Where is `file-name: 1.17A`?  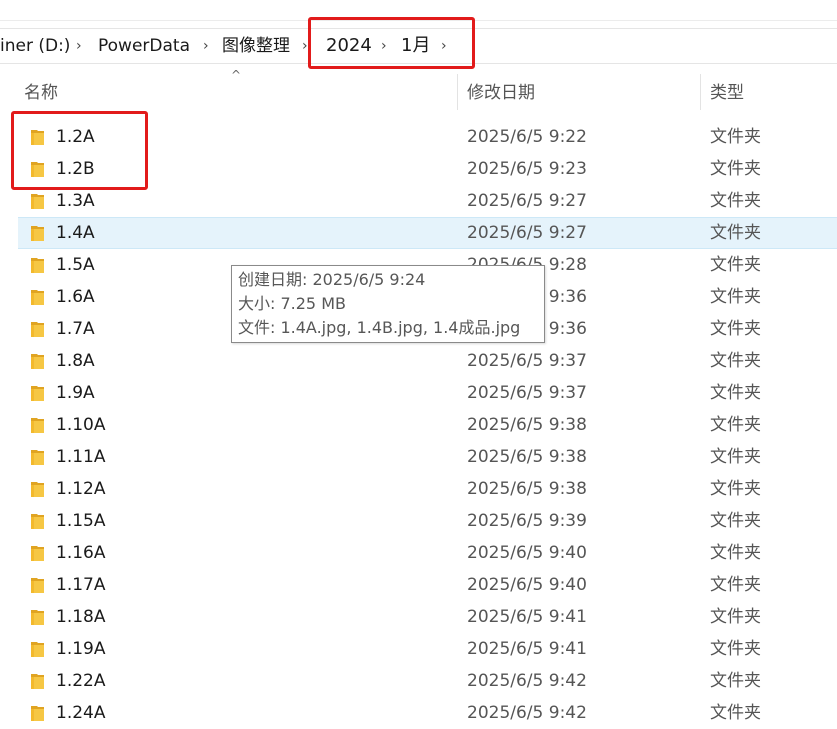 file-name: 1.17A is located at coordinates (81, 585).